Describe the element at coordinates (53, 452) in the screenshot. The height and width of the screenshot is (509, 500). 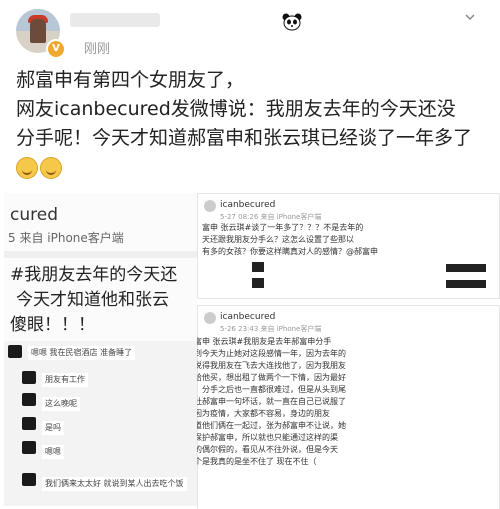
I see `chat-row: 嗯嗯` at that location.